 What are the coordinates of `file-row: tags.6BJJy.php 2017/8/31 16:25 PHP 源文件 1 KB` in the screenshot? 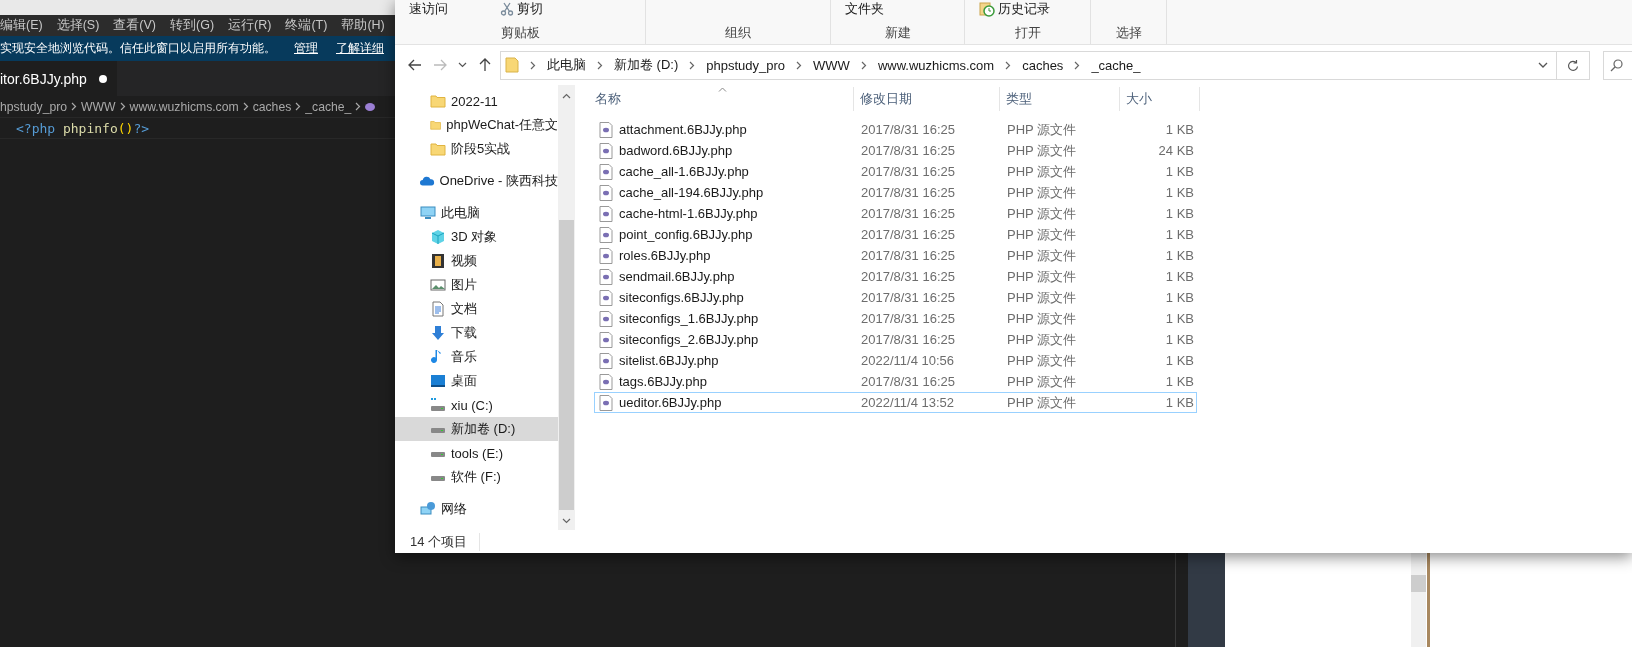 It's located at (895, 381).